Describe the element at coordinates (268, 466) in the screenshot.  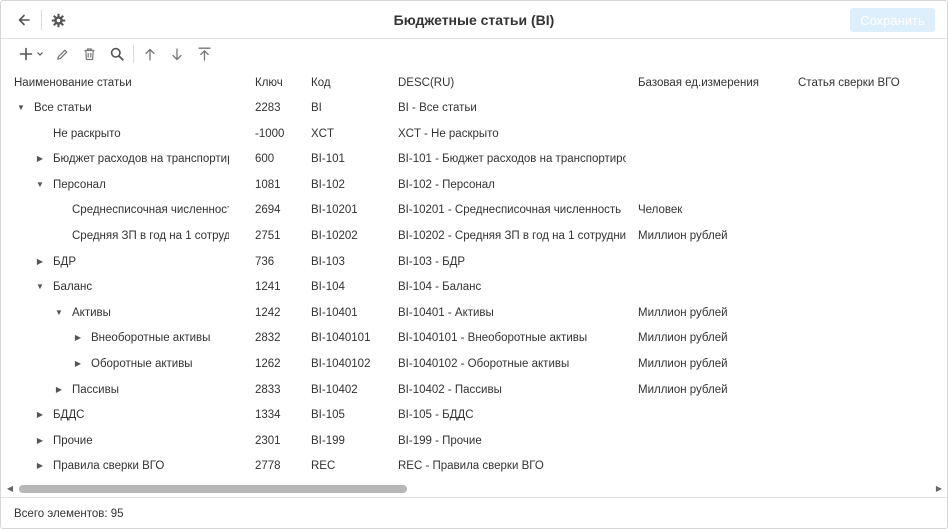
I see `row-key: 2778` at that location.